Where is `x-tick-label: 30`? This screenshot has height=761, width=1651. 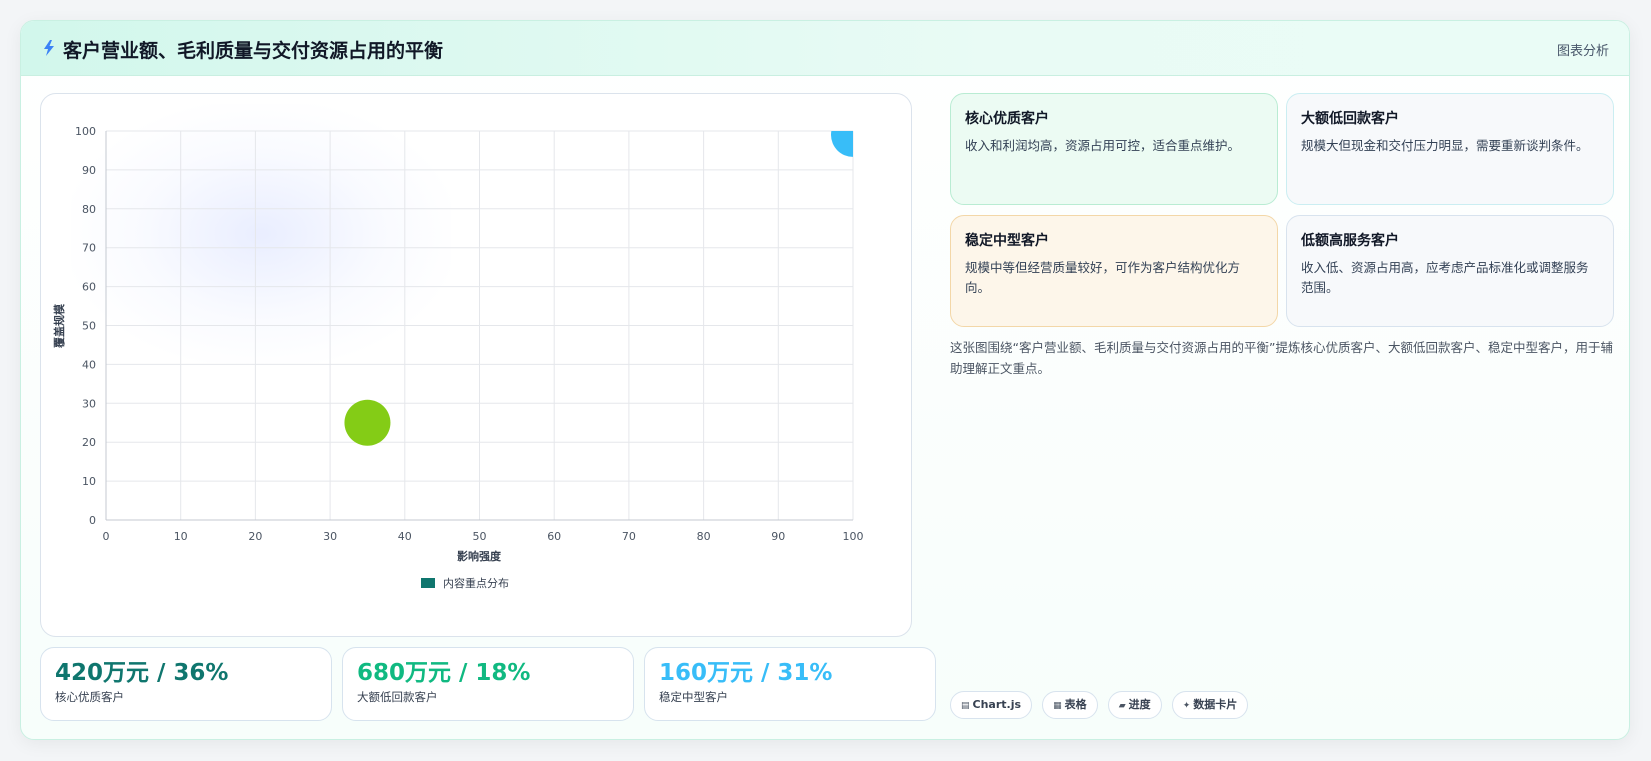
x-tick-label: 30 is located at coordinates (330, 536).